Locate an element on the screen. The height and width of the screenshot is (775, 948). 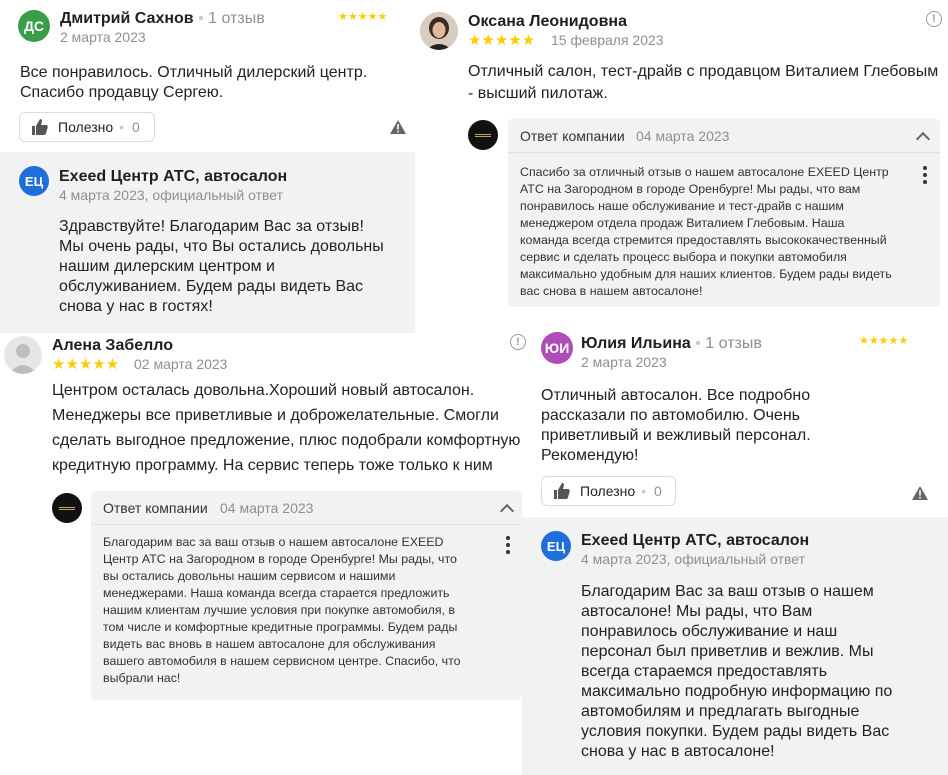
text-line: приветливый и вежливый персонал. is located at coordinates (676, 435).